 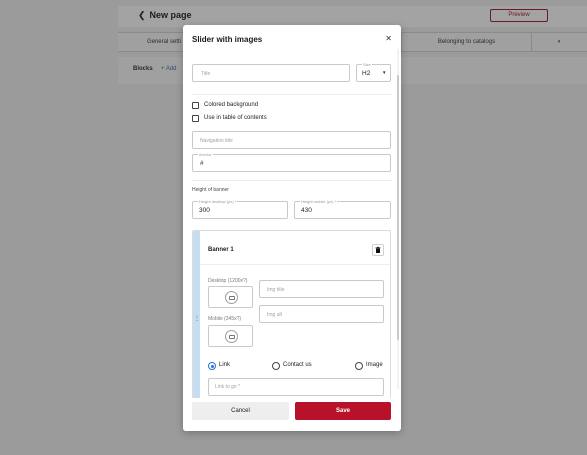 I want to click on mobile-image-upload, so click(x=230, y=336).